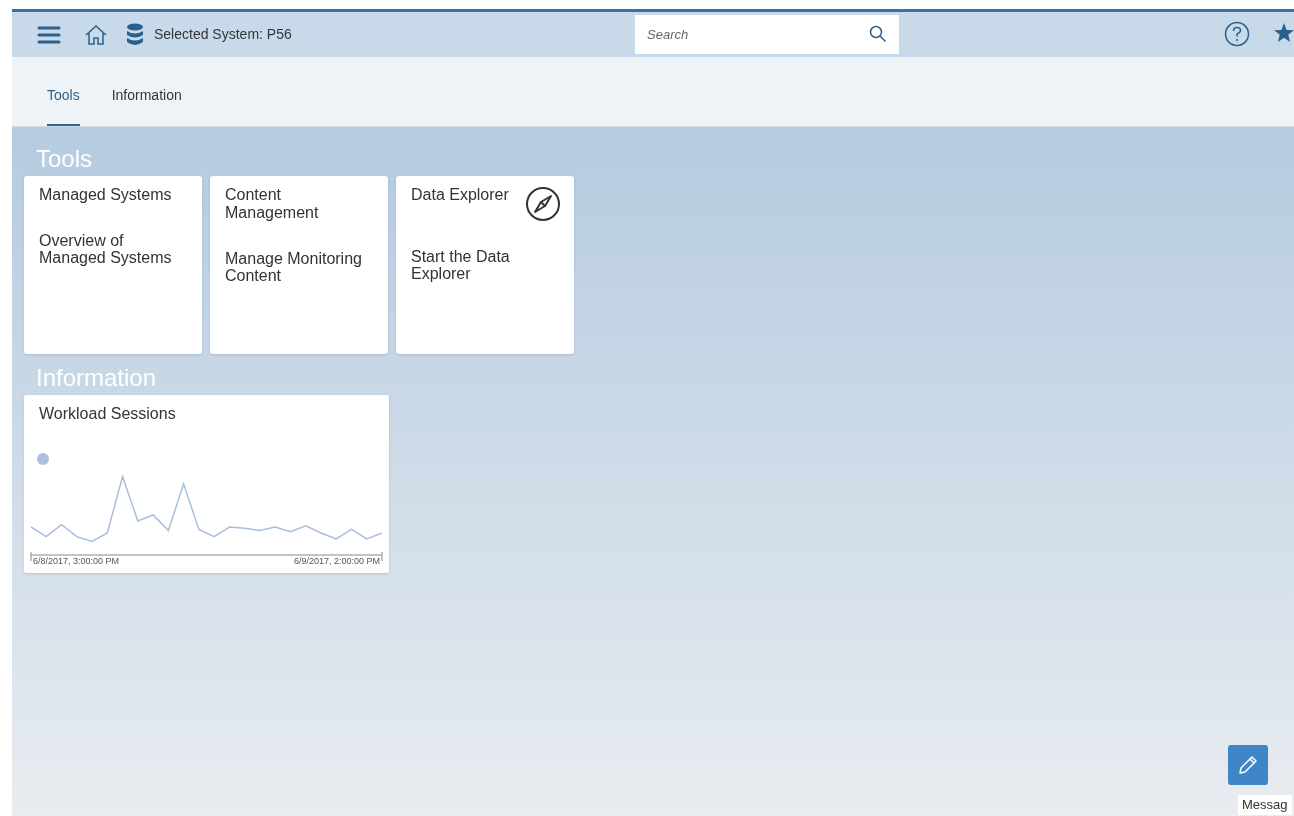  Describe the element at coordinates (223, 34) in the screenshot. I see `selected-system-label: Selected System: P56` at that location.